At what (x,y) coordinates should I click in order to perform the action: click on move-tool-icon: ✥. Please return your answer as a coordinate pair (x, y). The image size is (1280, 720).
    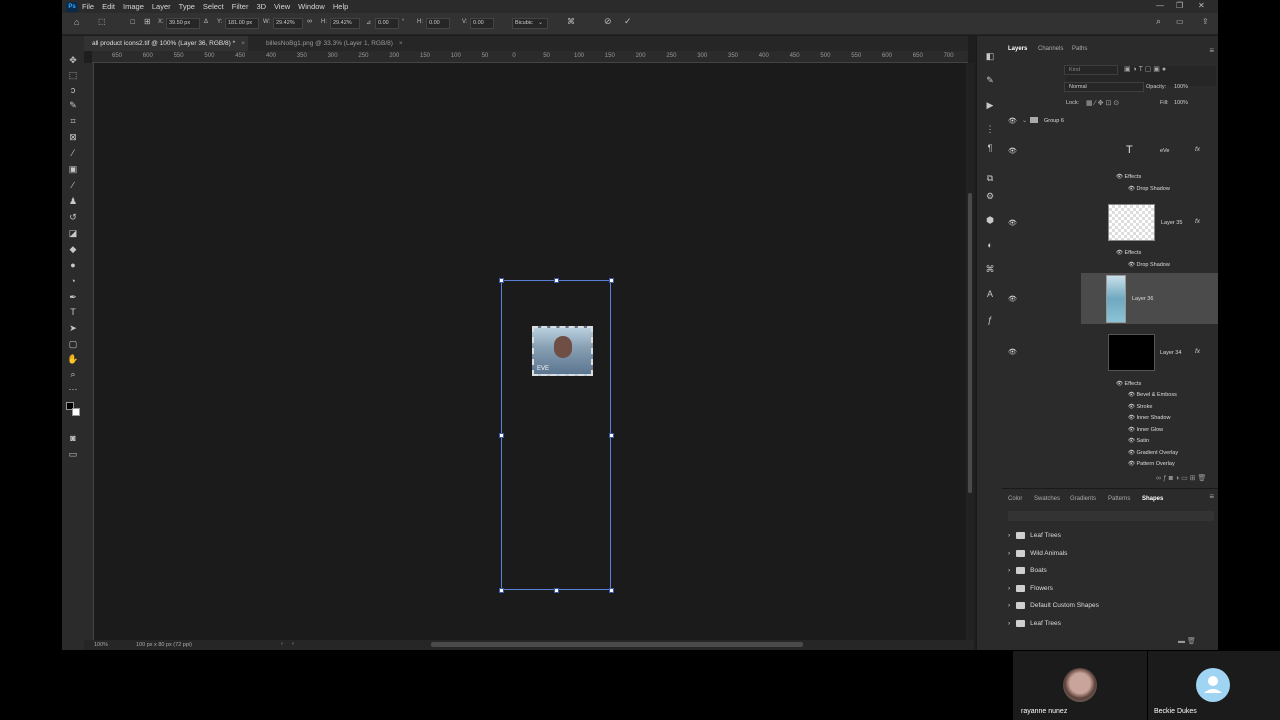
    Looking at the image, I should click on (73, 60).